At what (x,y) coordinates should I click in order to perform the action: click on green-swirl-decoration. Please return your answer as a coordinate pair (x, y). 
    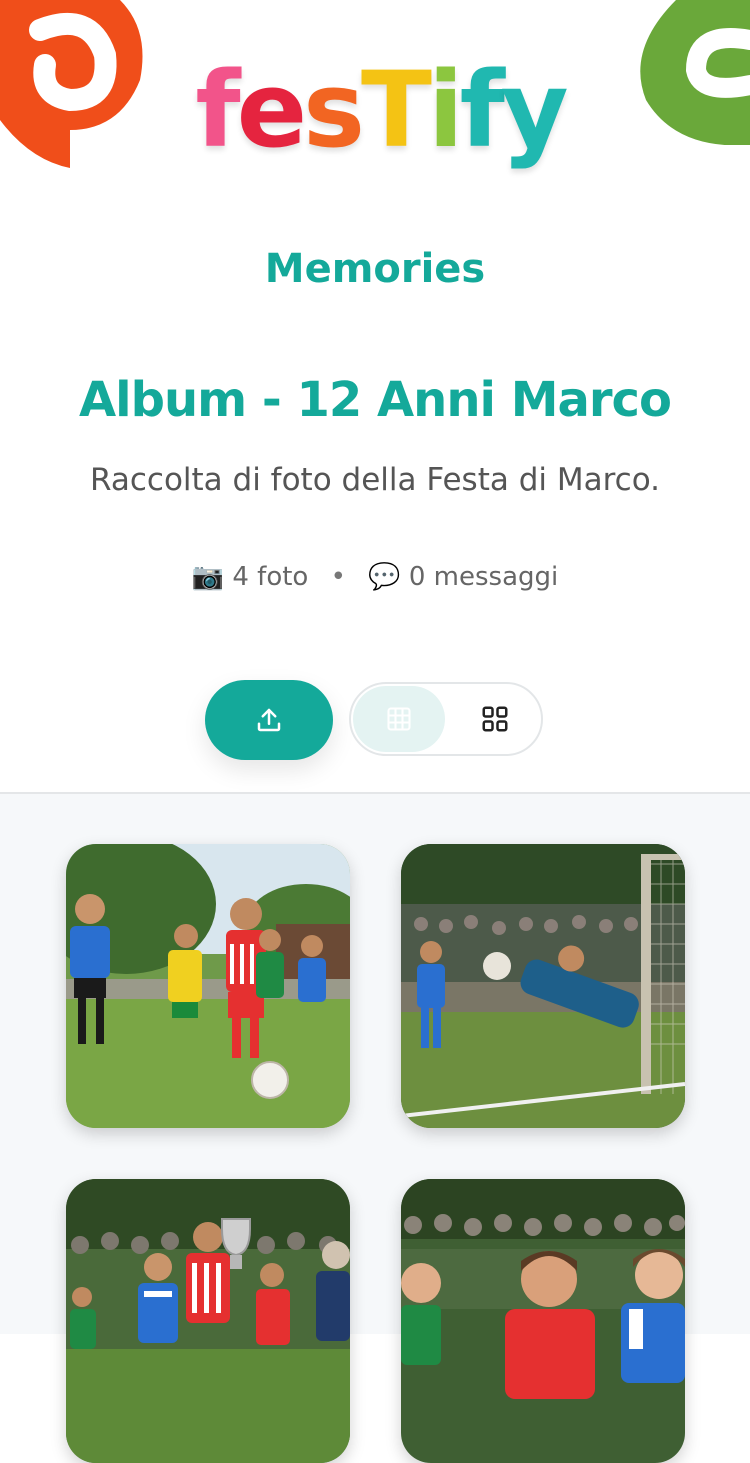
    Looking at the image, I should click on (695, 72).